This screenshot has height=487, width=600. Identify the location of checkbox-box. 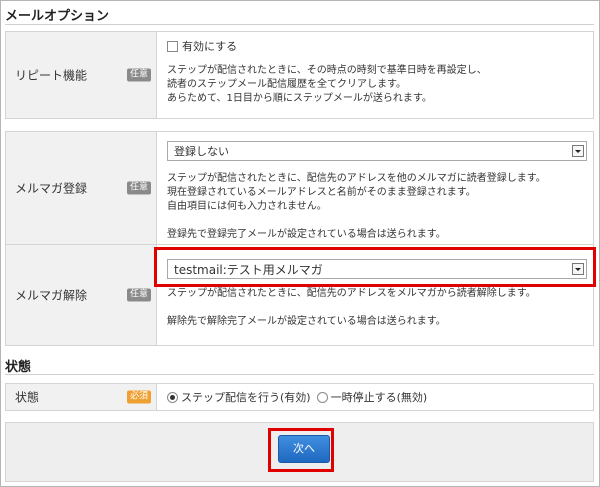
(172, 46).